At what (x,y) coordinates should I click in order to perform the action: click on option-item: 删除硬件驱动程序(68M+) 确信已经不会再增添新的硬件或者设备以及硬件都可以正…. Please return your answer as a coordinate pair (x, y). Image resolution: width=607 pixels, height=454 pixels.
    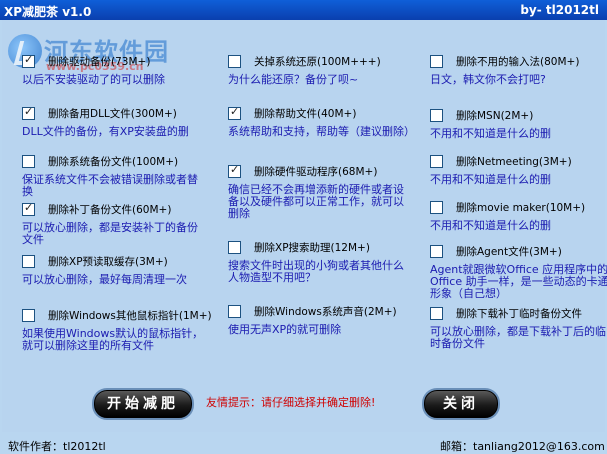
    Looking at the image, I should click on (320, 191).